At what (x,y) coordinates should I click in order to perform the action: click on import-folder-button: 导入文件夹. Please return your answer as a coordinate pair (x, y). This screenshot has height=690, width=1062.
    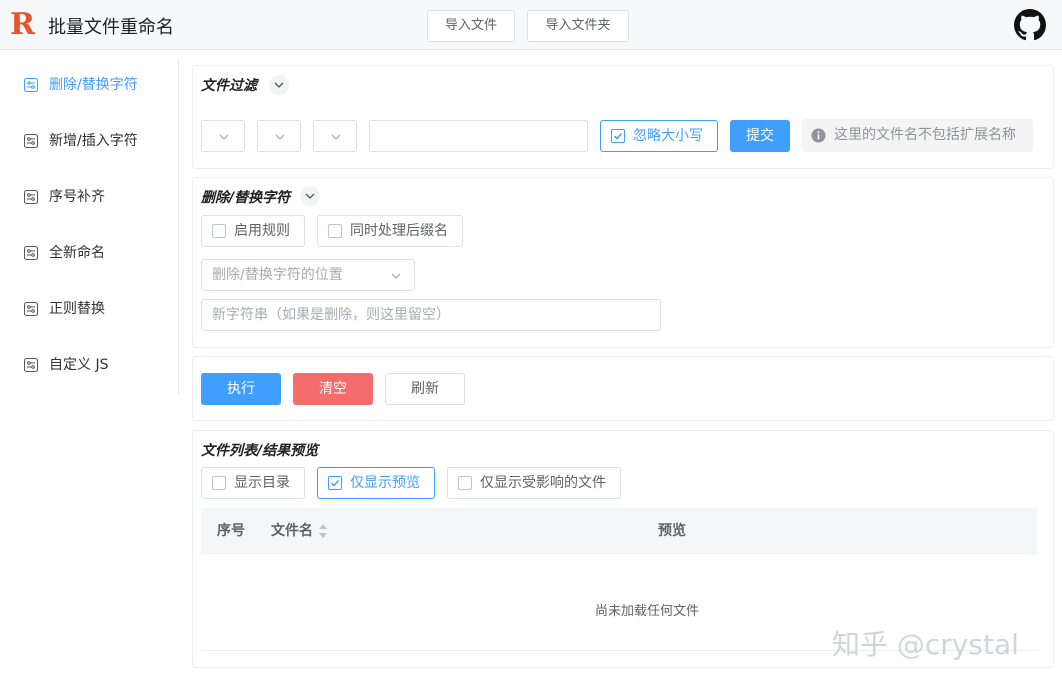
    Looking at the image, I should click on (578, 26).